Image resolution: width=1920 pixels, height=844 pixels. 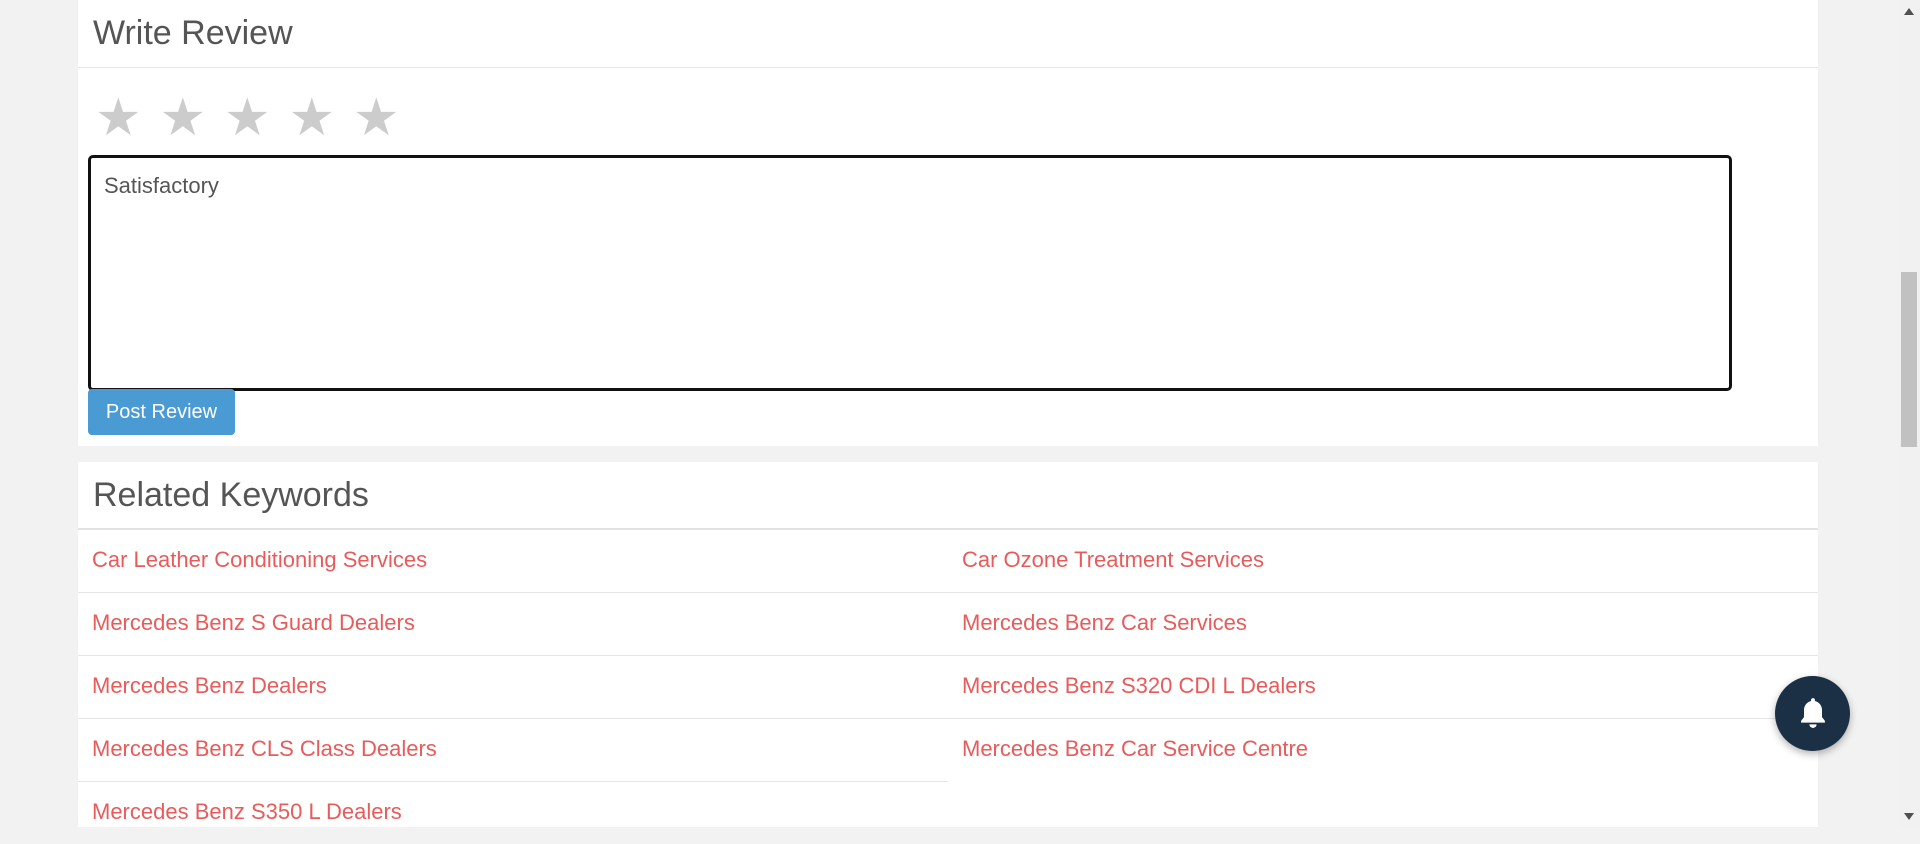 I want to click on keyword-link: Car Ozone Treatment Services, so click(x=1383, y=561).